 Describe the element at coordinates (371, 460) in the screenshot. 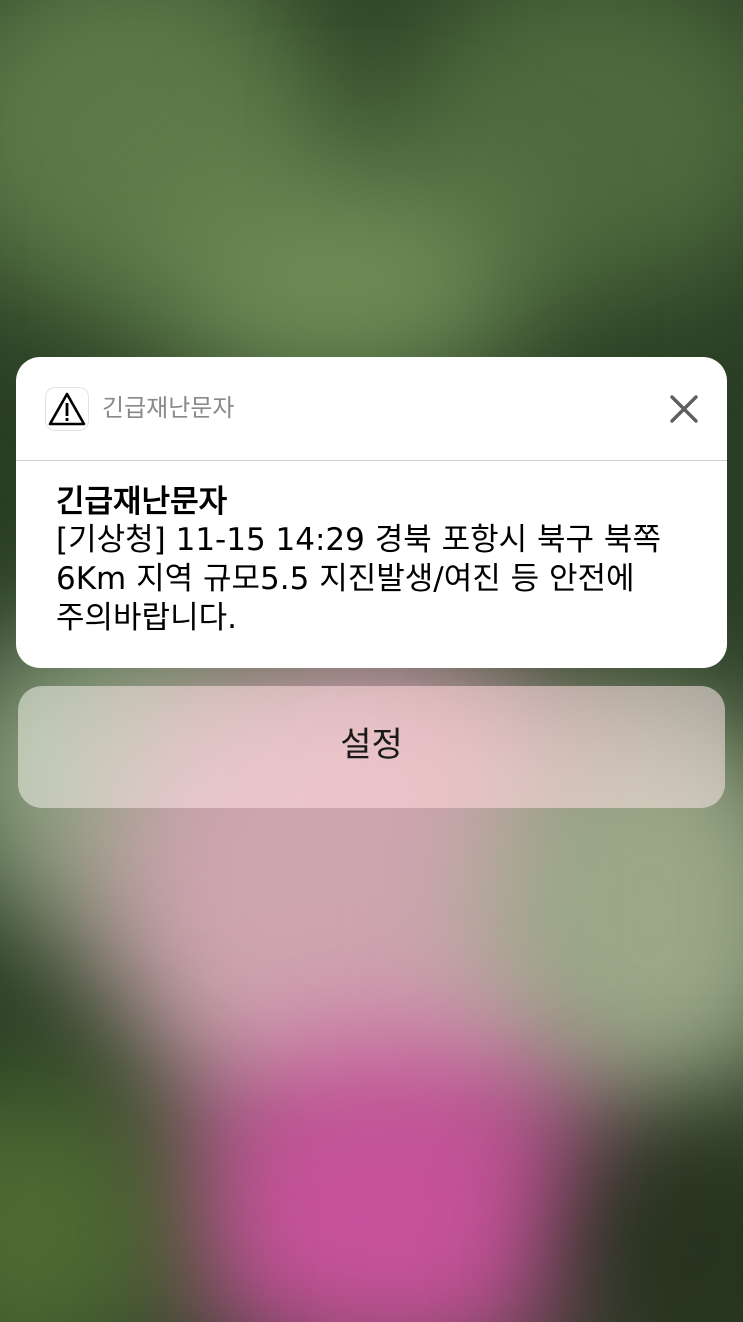

I see `header-divider` at that location.